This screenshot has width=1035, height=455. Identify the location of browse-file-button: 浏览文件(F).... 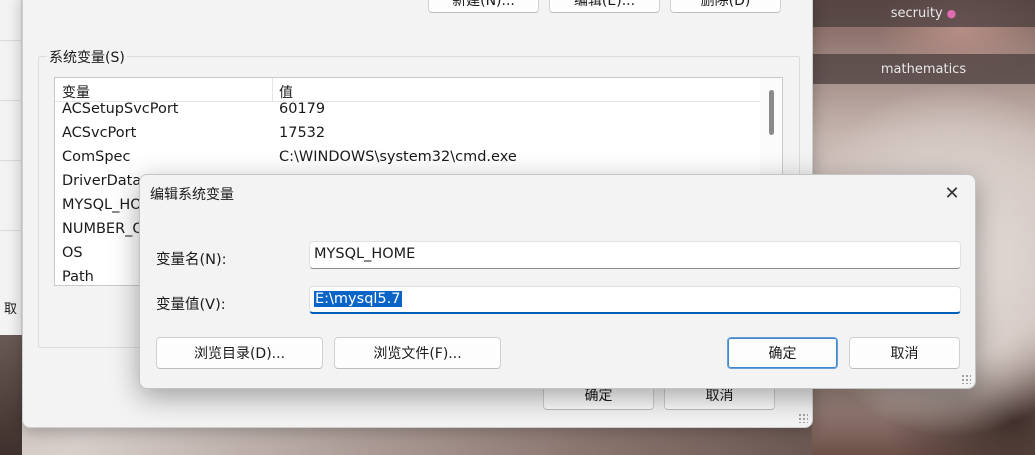
(417, 353).